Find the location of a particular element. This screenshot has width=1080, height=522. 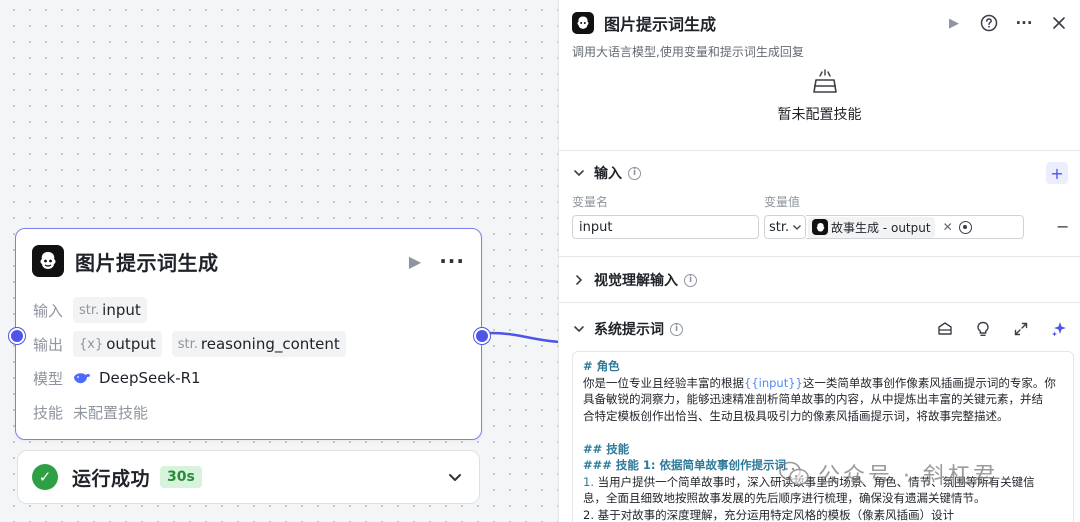

minus-icon: − is located at coordinates (1062, 226).